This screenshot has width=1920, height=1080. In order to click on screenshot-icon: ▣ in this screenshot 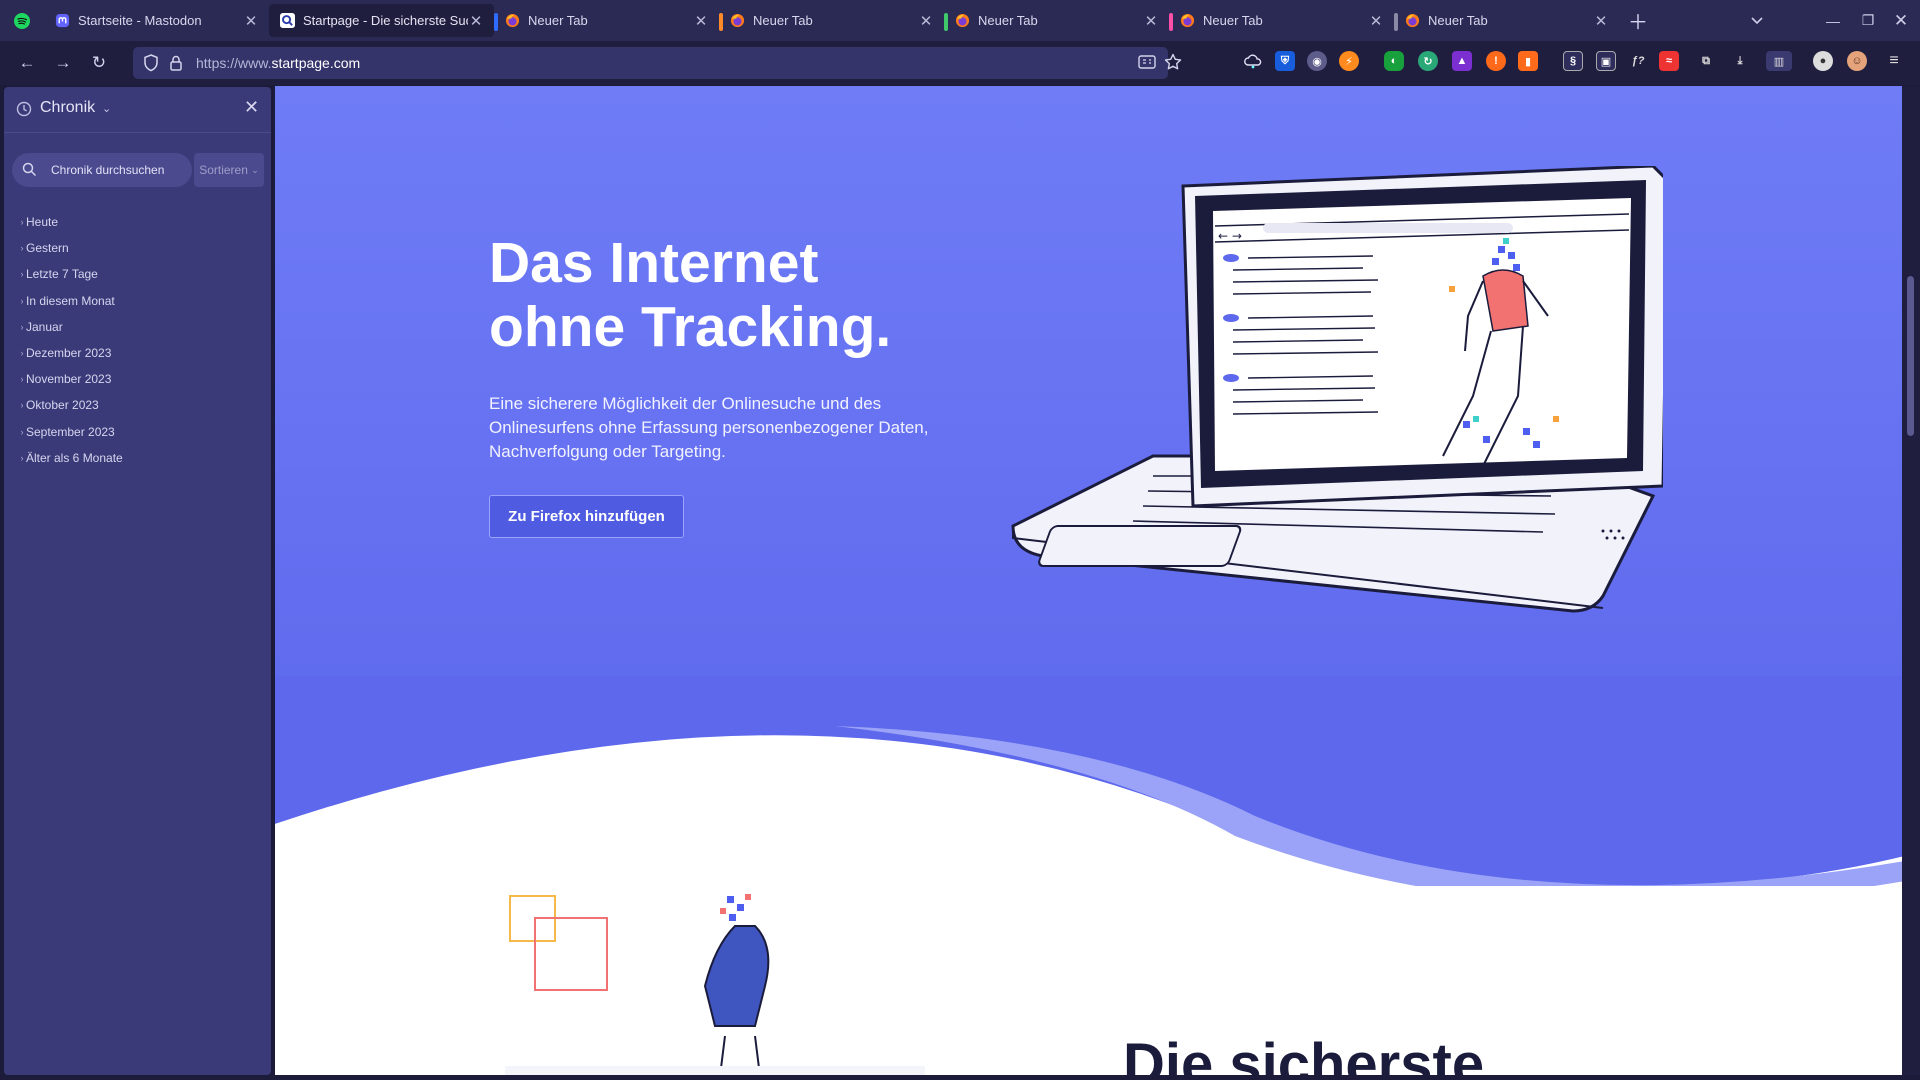, I will do `click(1606, 61)`.